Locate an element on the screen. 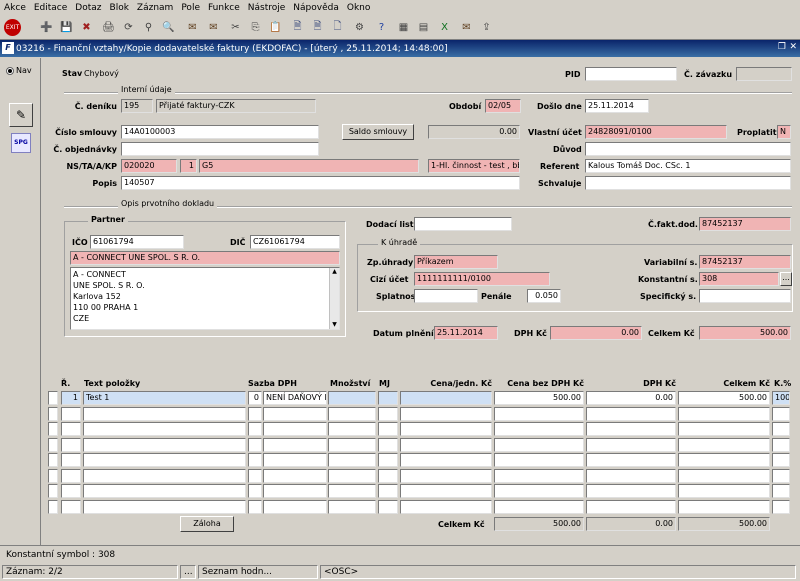 The image size is (800, 581). excel-icon: X is located at coordinates (444, 27).